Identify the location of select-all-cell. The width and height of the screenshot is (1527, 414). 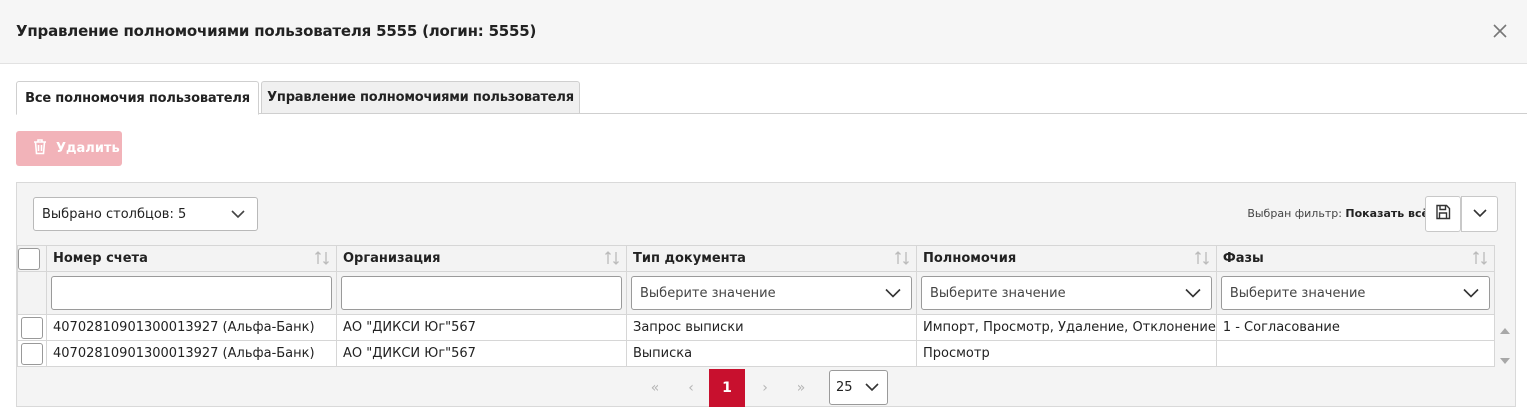
(32, 258).